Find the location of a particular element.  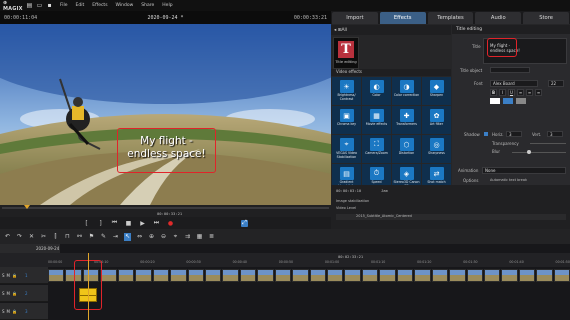

tab-effects: Effects is located at coordinates (402, 18).